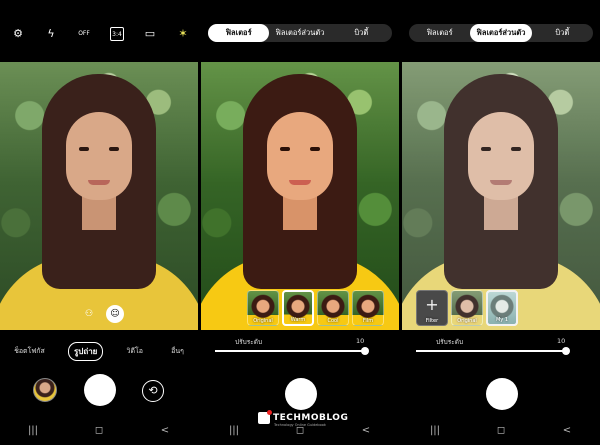  What do you see at coordinates (432, 321) in the screenshot?
I see `filter-label: Filter` at bounding box center [432, 321].